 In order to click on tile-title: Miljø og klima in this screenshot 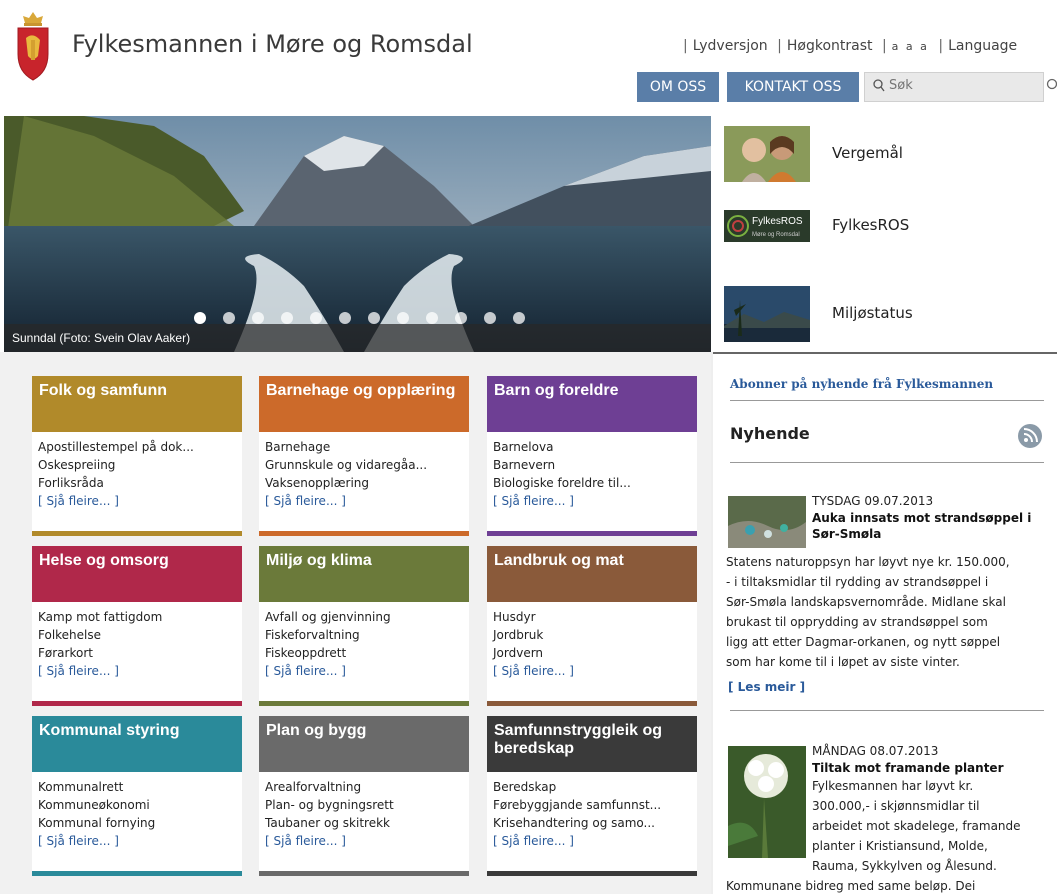, I will do `click(364, 574)`.